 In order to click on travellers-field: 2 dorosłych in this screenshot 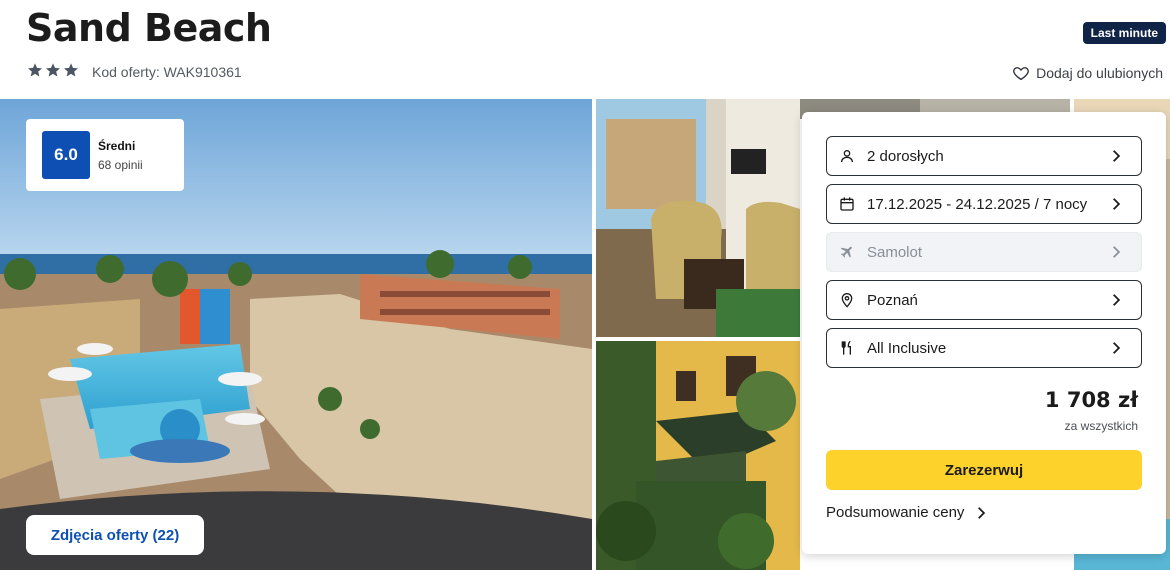, I will do `click(984, 156)`.